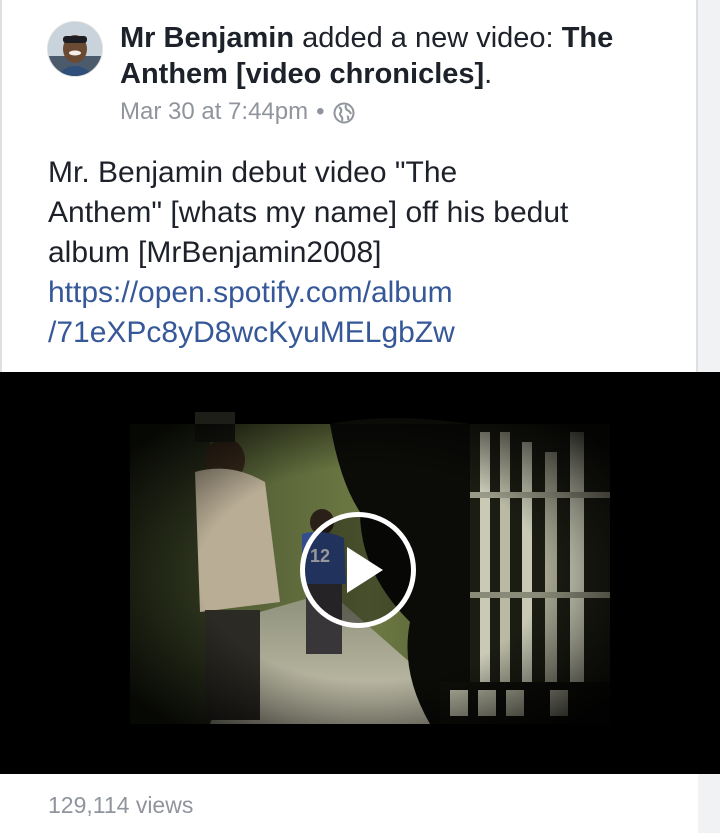  What do you see at coordinates (121, 805) in the screenshot?
I see `view-count: 129,114 views` at bounding box center [121, 805].